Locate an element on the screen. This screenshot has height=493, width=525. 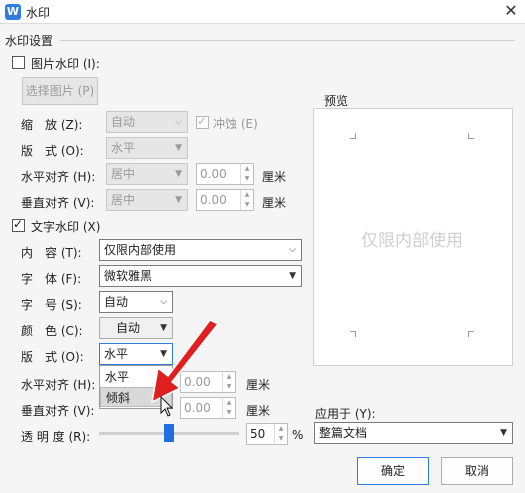
preview-watermark-text: 仅限内部使用 is located at coordinates (412, 241).